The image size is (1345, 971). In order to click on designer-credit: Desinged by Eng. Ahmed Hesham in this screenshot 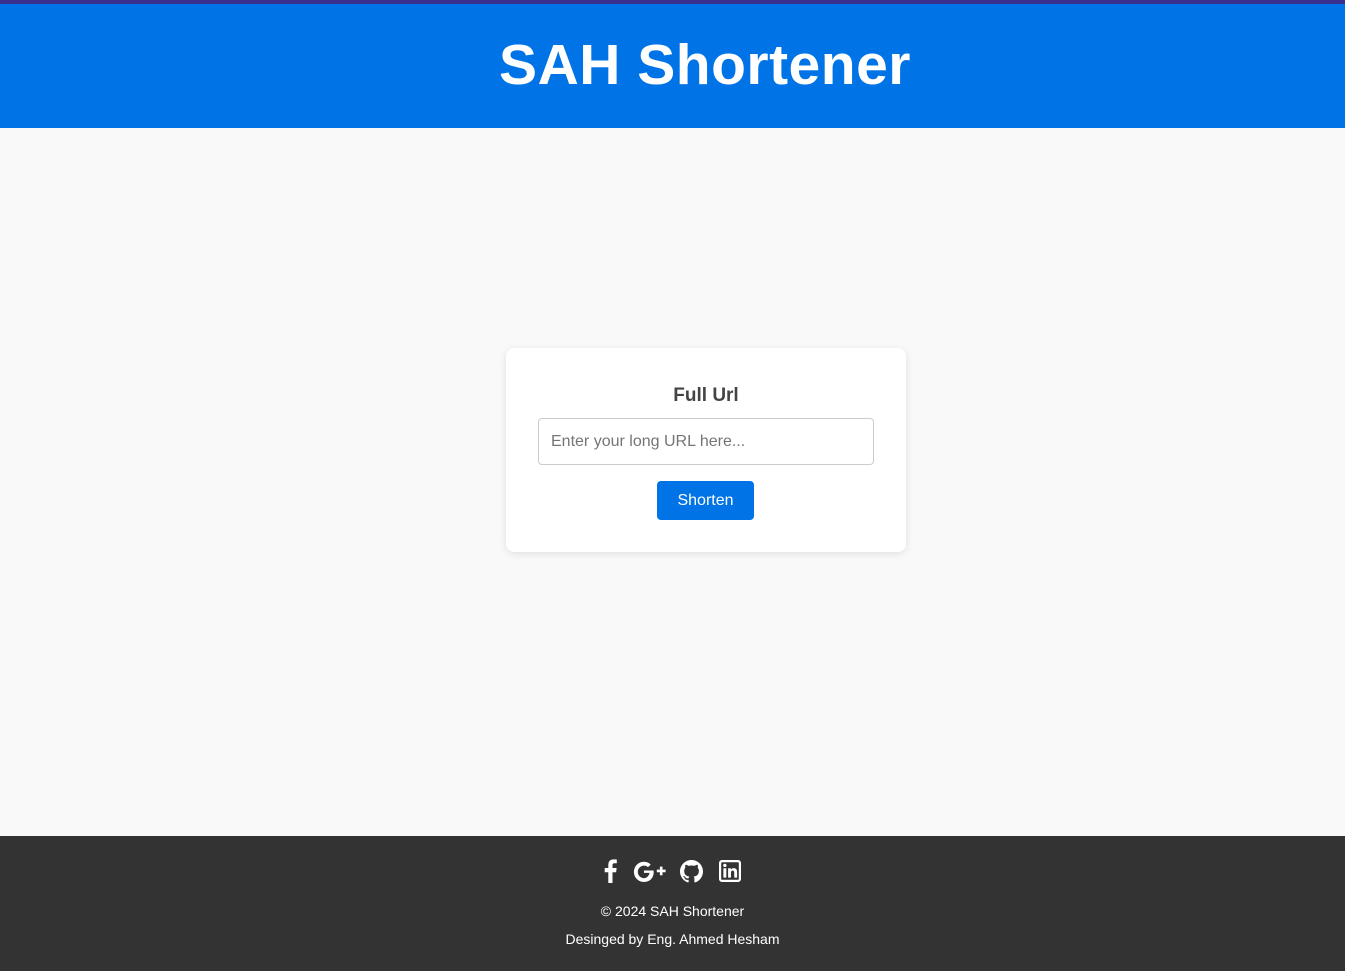, I will do `click(672, 939)`.